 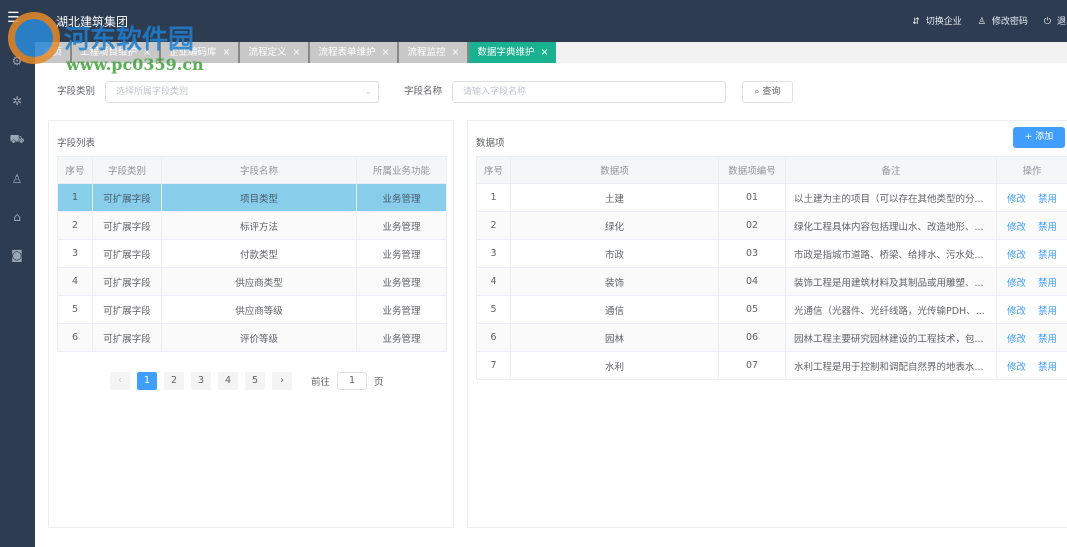 What do you see at coordinates (614, 309) in the screenshot?
I see `table-cell: 通信` at bounding box center [614, 309].